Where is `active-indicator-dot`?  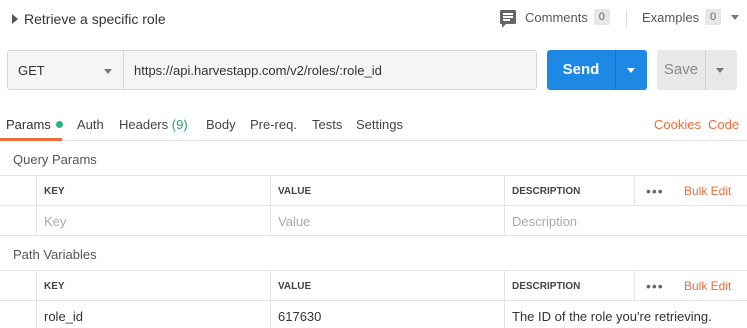 active-indicator-dot is located at coordinates (59, 124).